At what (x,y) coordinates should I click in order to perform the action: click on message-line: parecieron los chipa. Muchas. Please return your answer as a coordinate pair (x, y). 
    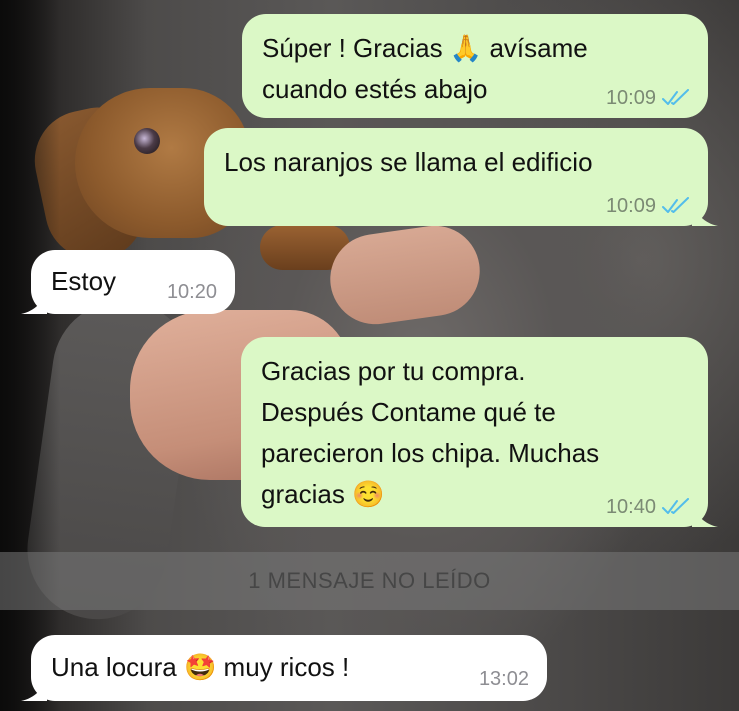
    Looking at the image, I should click on (430, 453).